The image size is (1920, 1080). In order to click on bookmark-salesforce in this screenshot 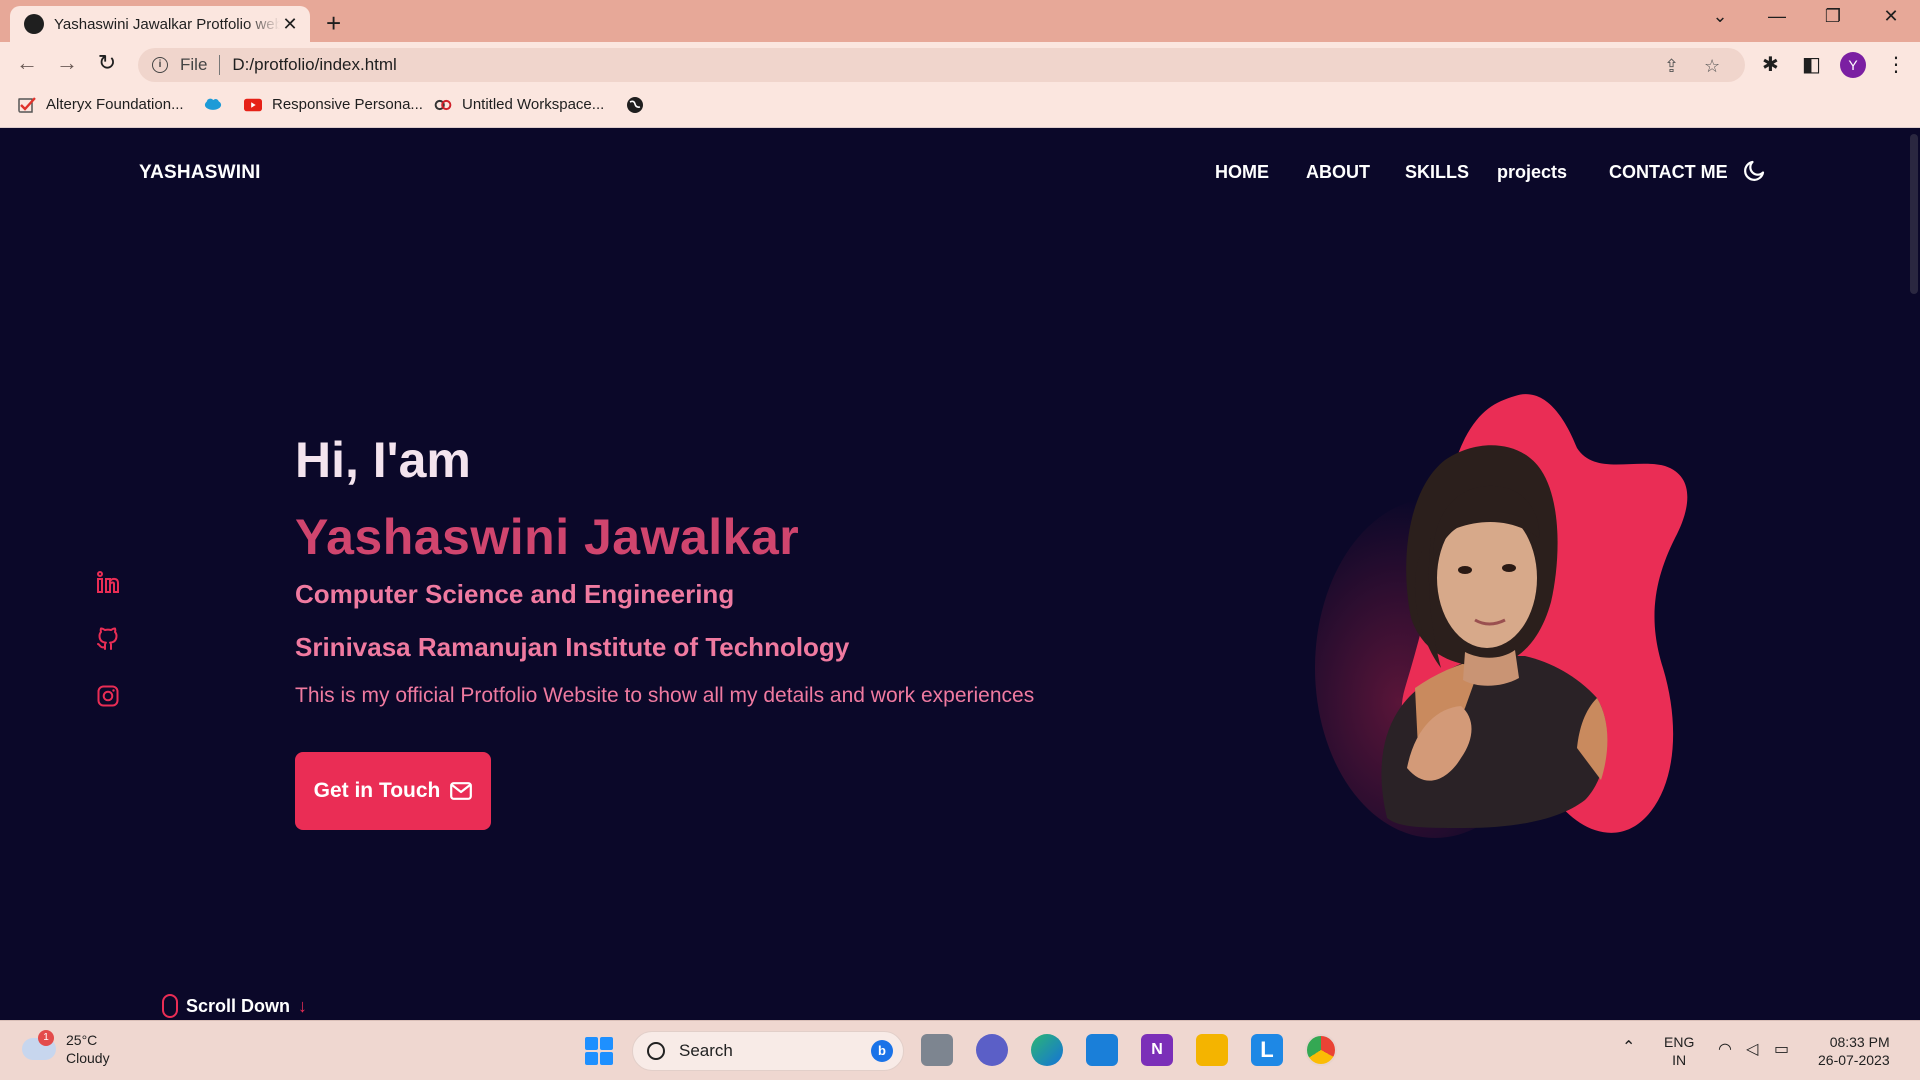, I will do `click(218, 104)`.